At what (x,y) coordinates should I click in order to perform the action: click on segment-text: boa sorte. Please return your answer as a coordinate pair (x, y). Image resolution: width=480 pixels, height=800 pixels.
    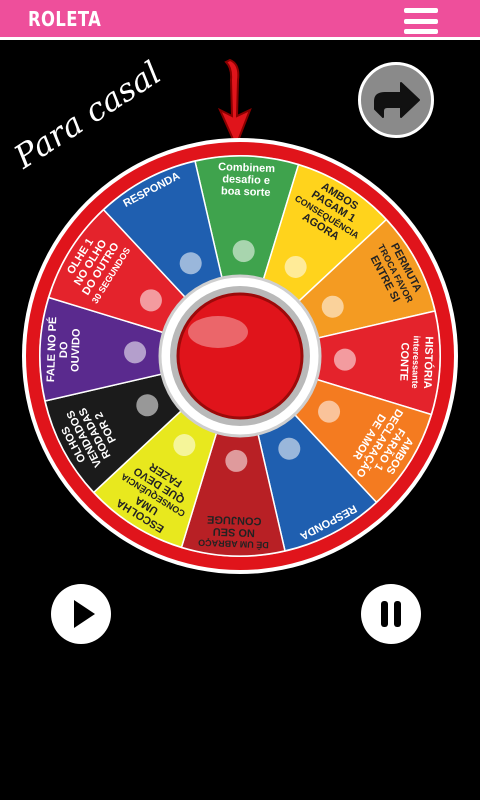
    Looking at the image, I should click on (246, 192).